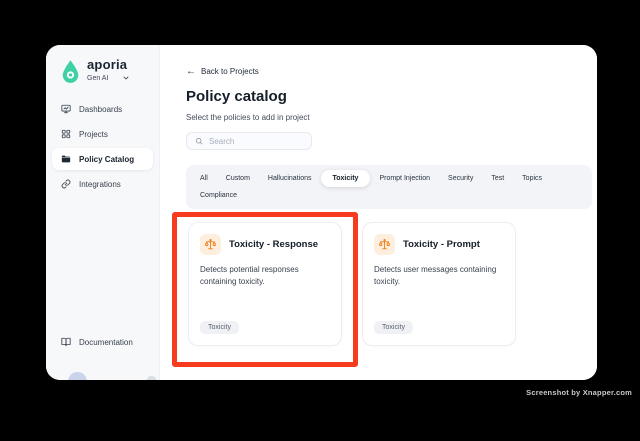  Describe the element at coordinates (532, 178) in the screenshot. I see `tab-topics: Topics` at that location.